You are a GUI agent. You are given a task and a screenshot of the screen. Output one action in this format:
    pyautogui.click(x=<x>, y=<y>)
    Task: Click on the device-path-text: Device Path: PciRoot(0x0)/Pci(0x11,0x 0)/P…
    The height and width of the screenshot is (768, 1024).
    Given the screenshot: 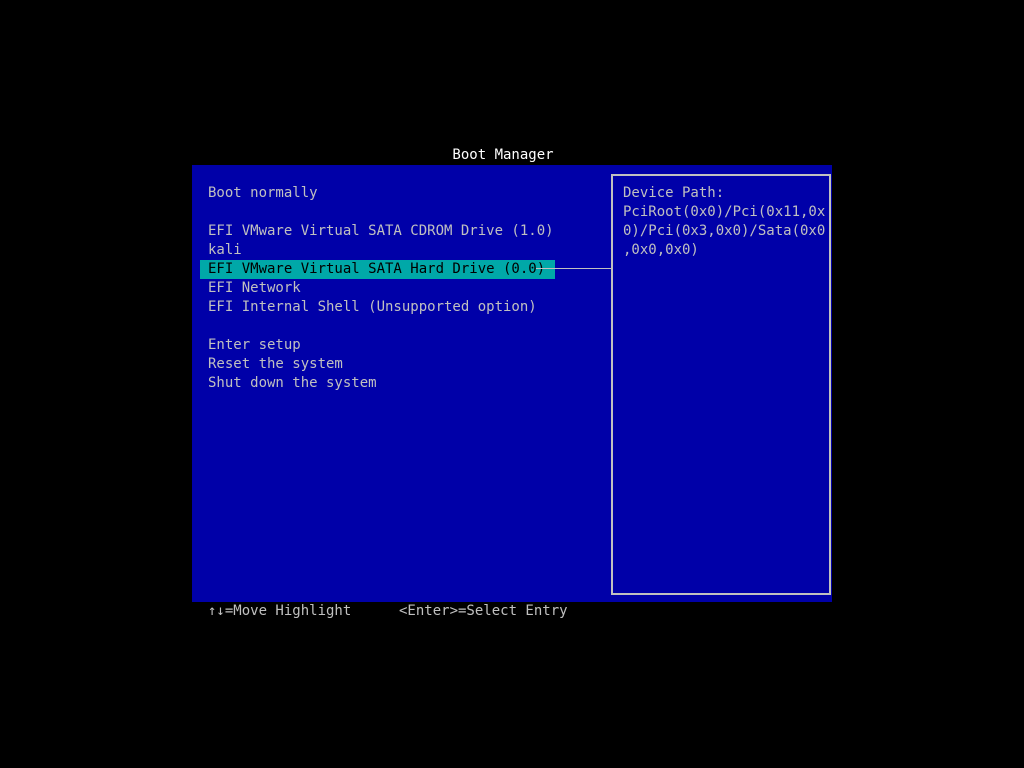 What is the action you would take?
    pyautogui.click(x=724, y=222)
    